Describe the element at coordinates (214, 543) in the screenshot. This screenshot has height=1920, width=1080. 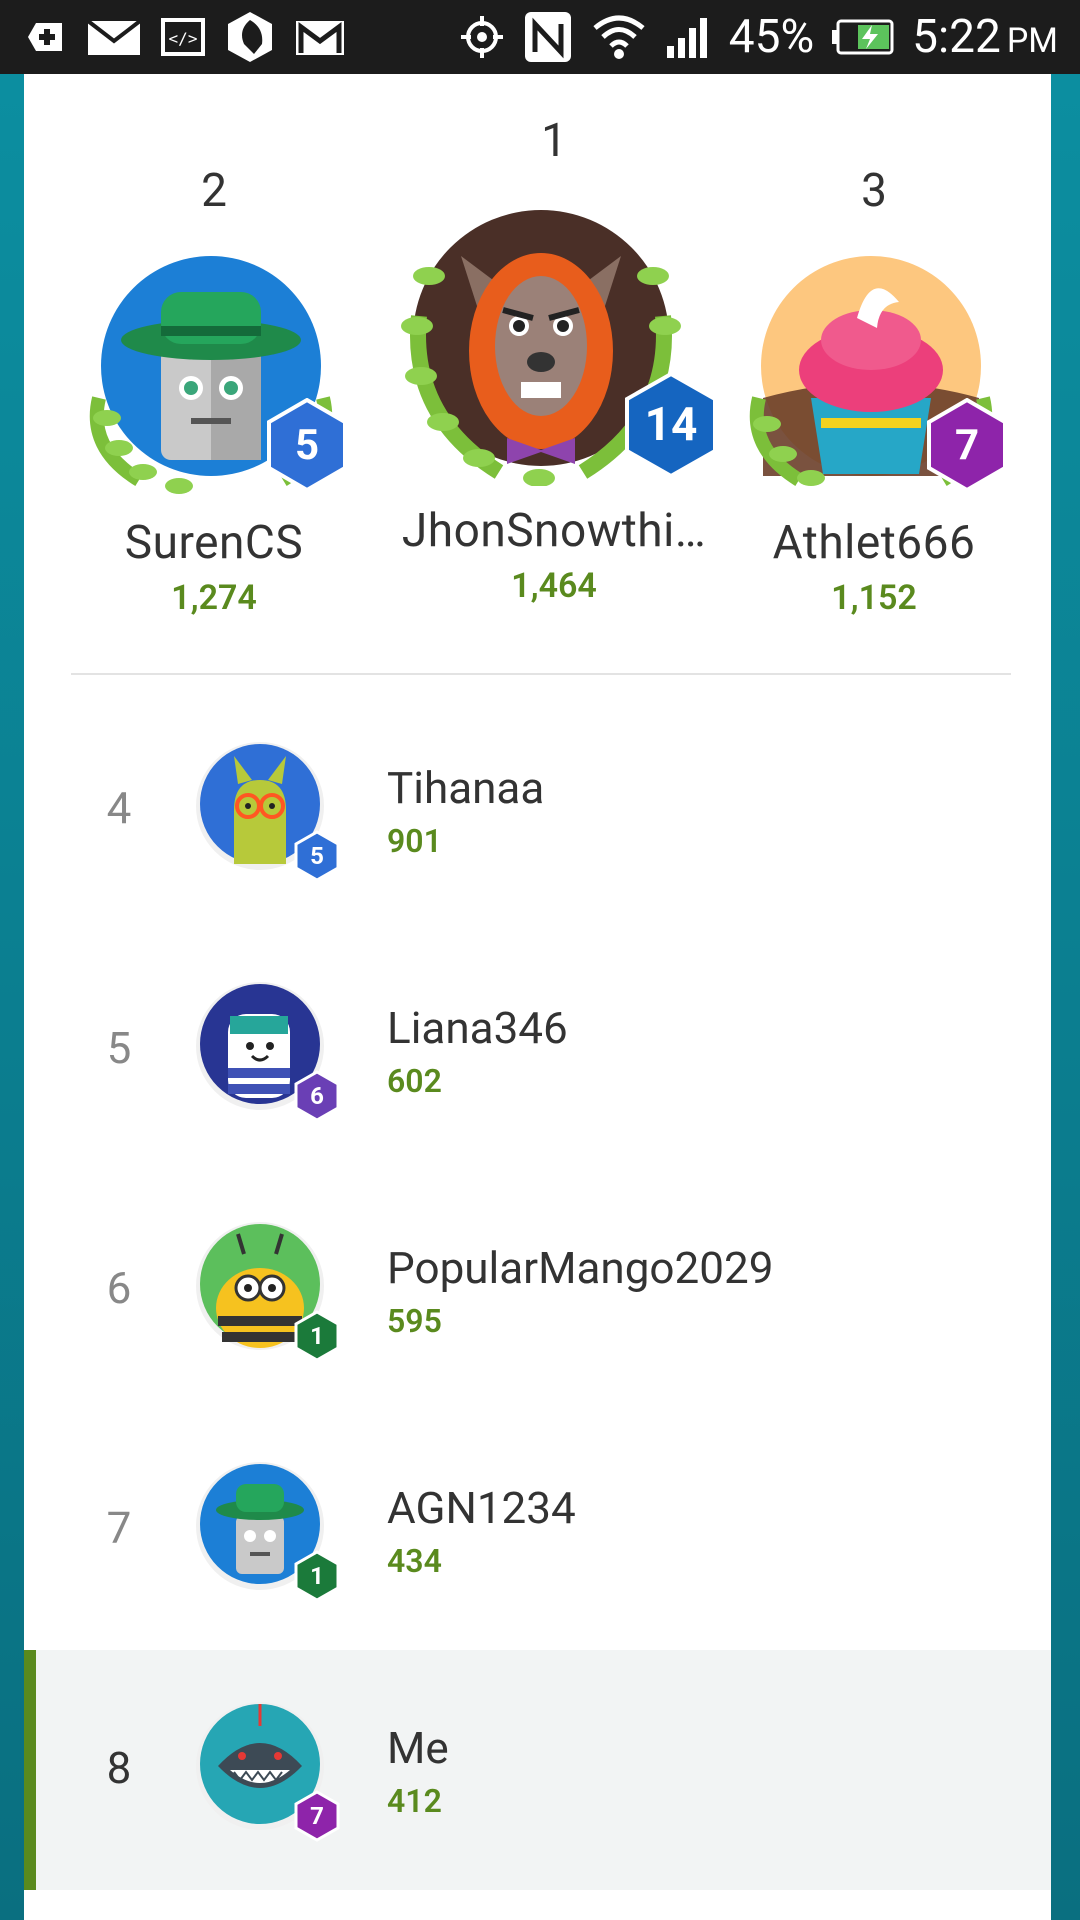
I see `podium-name: SurenCS` at that location.